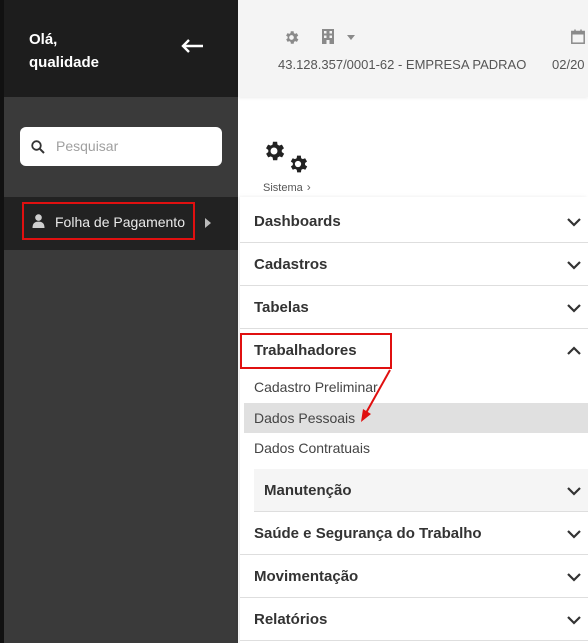 This screenshot has height=643, width=588. What do you see at coordinates (414, 264) in the screenshot?
I see `menu-item-cadastros: Cadastros` at bounding box center [414, 264].